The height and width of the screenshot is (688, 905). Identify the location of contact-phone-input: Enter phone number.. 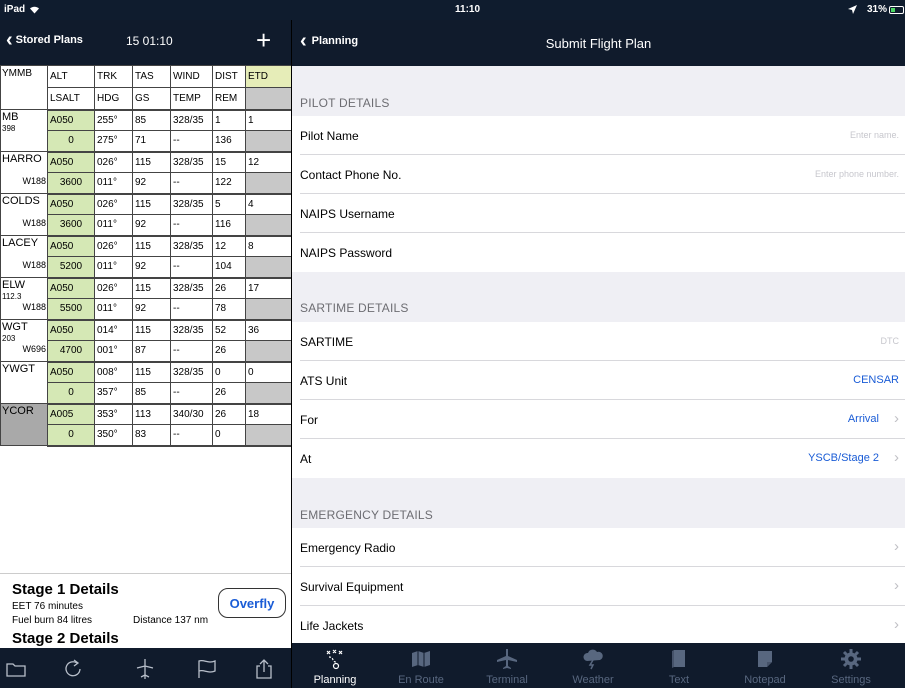
(857, 174).